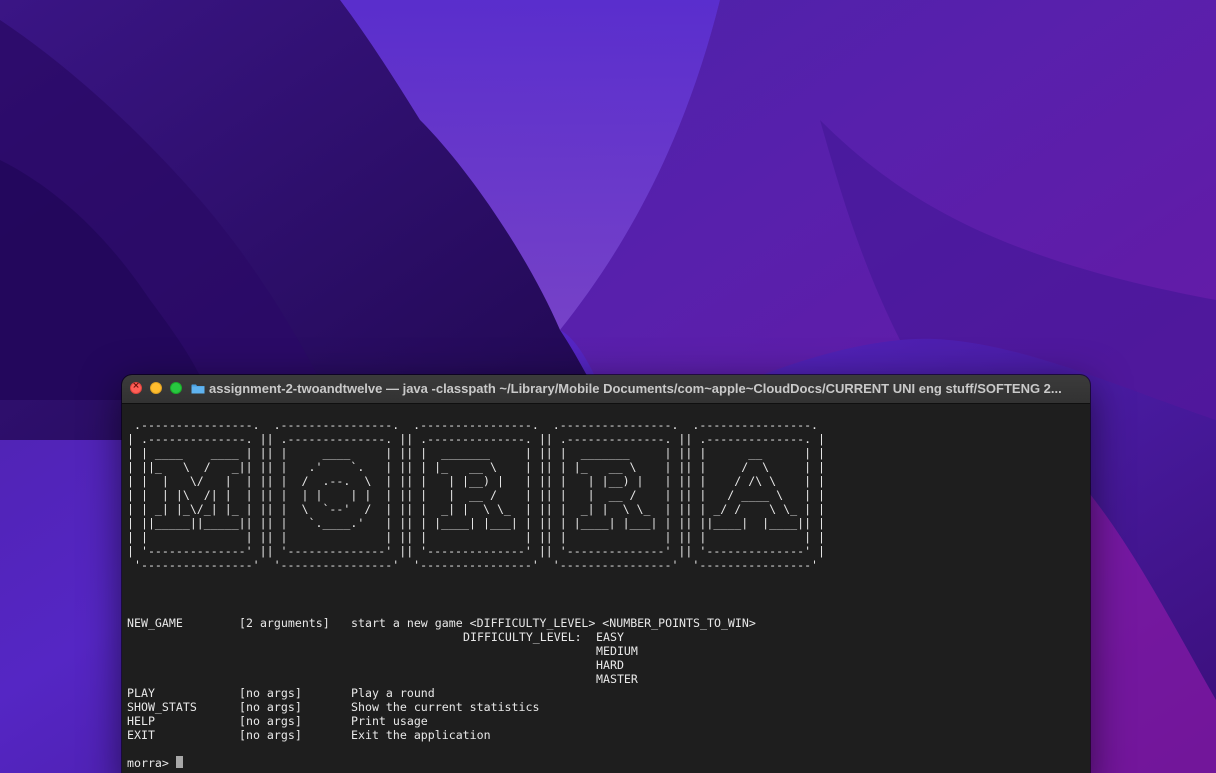 The width and height of the screenshot is (1216, 773). I want to click on command-name: NEW_GAME, so click(155, 623).